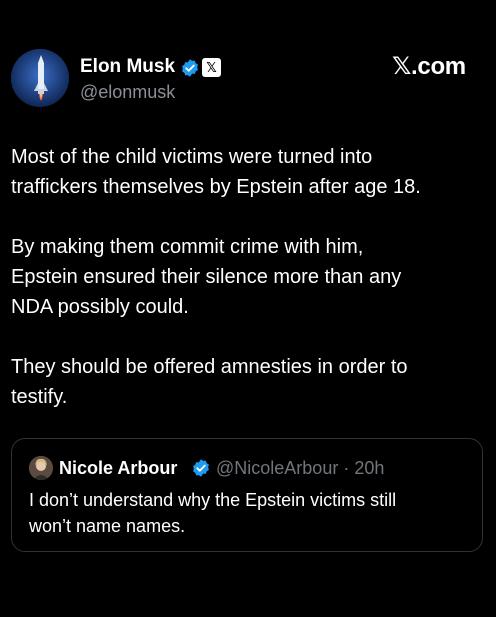  I want to click on quote-author-name: Nicole Arbour, so click(118, 468).